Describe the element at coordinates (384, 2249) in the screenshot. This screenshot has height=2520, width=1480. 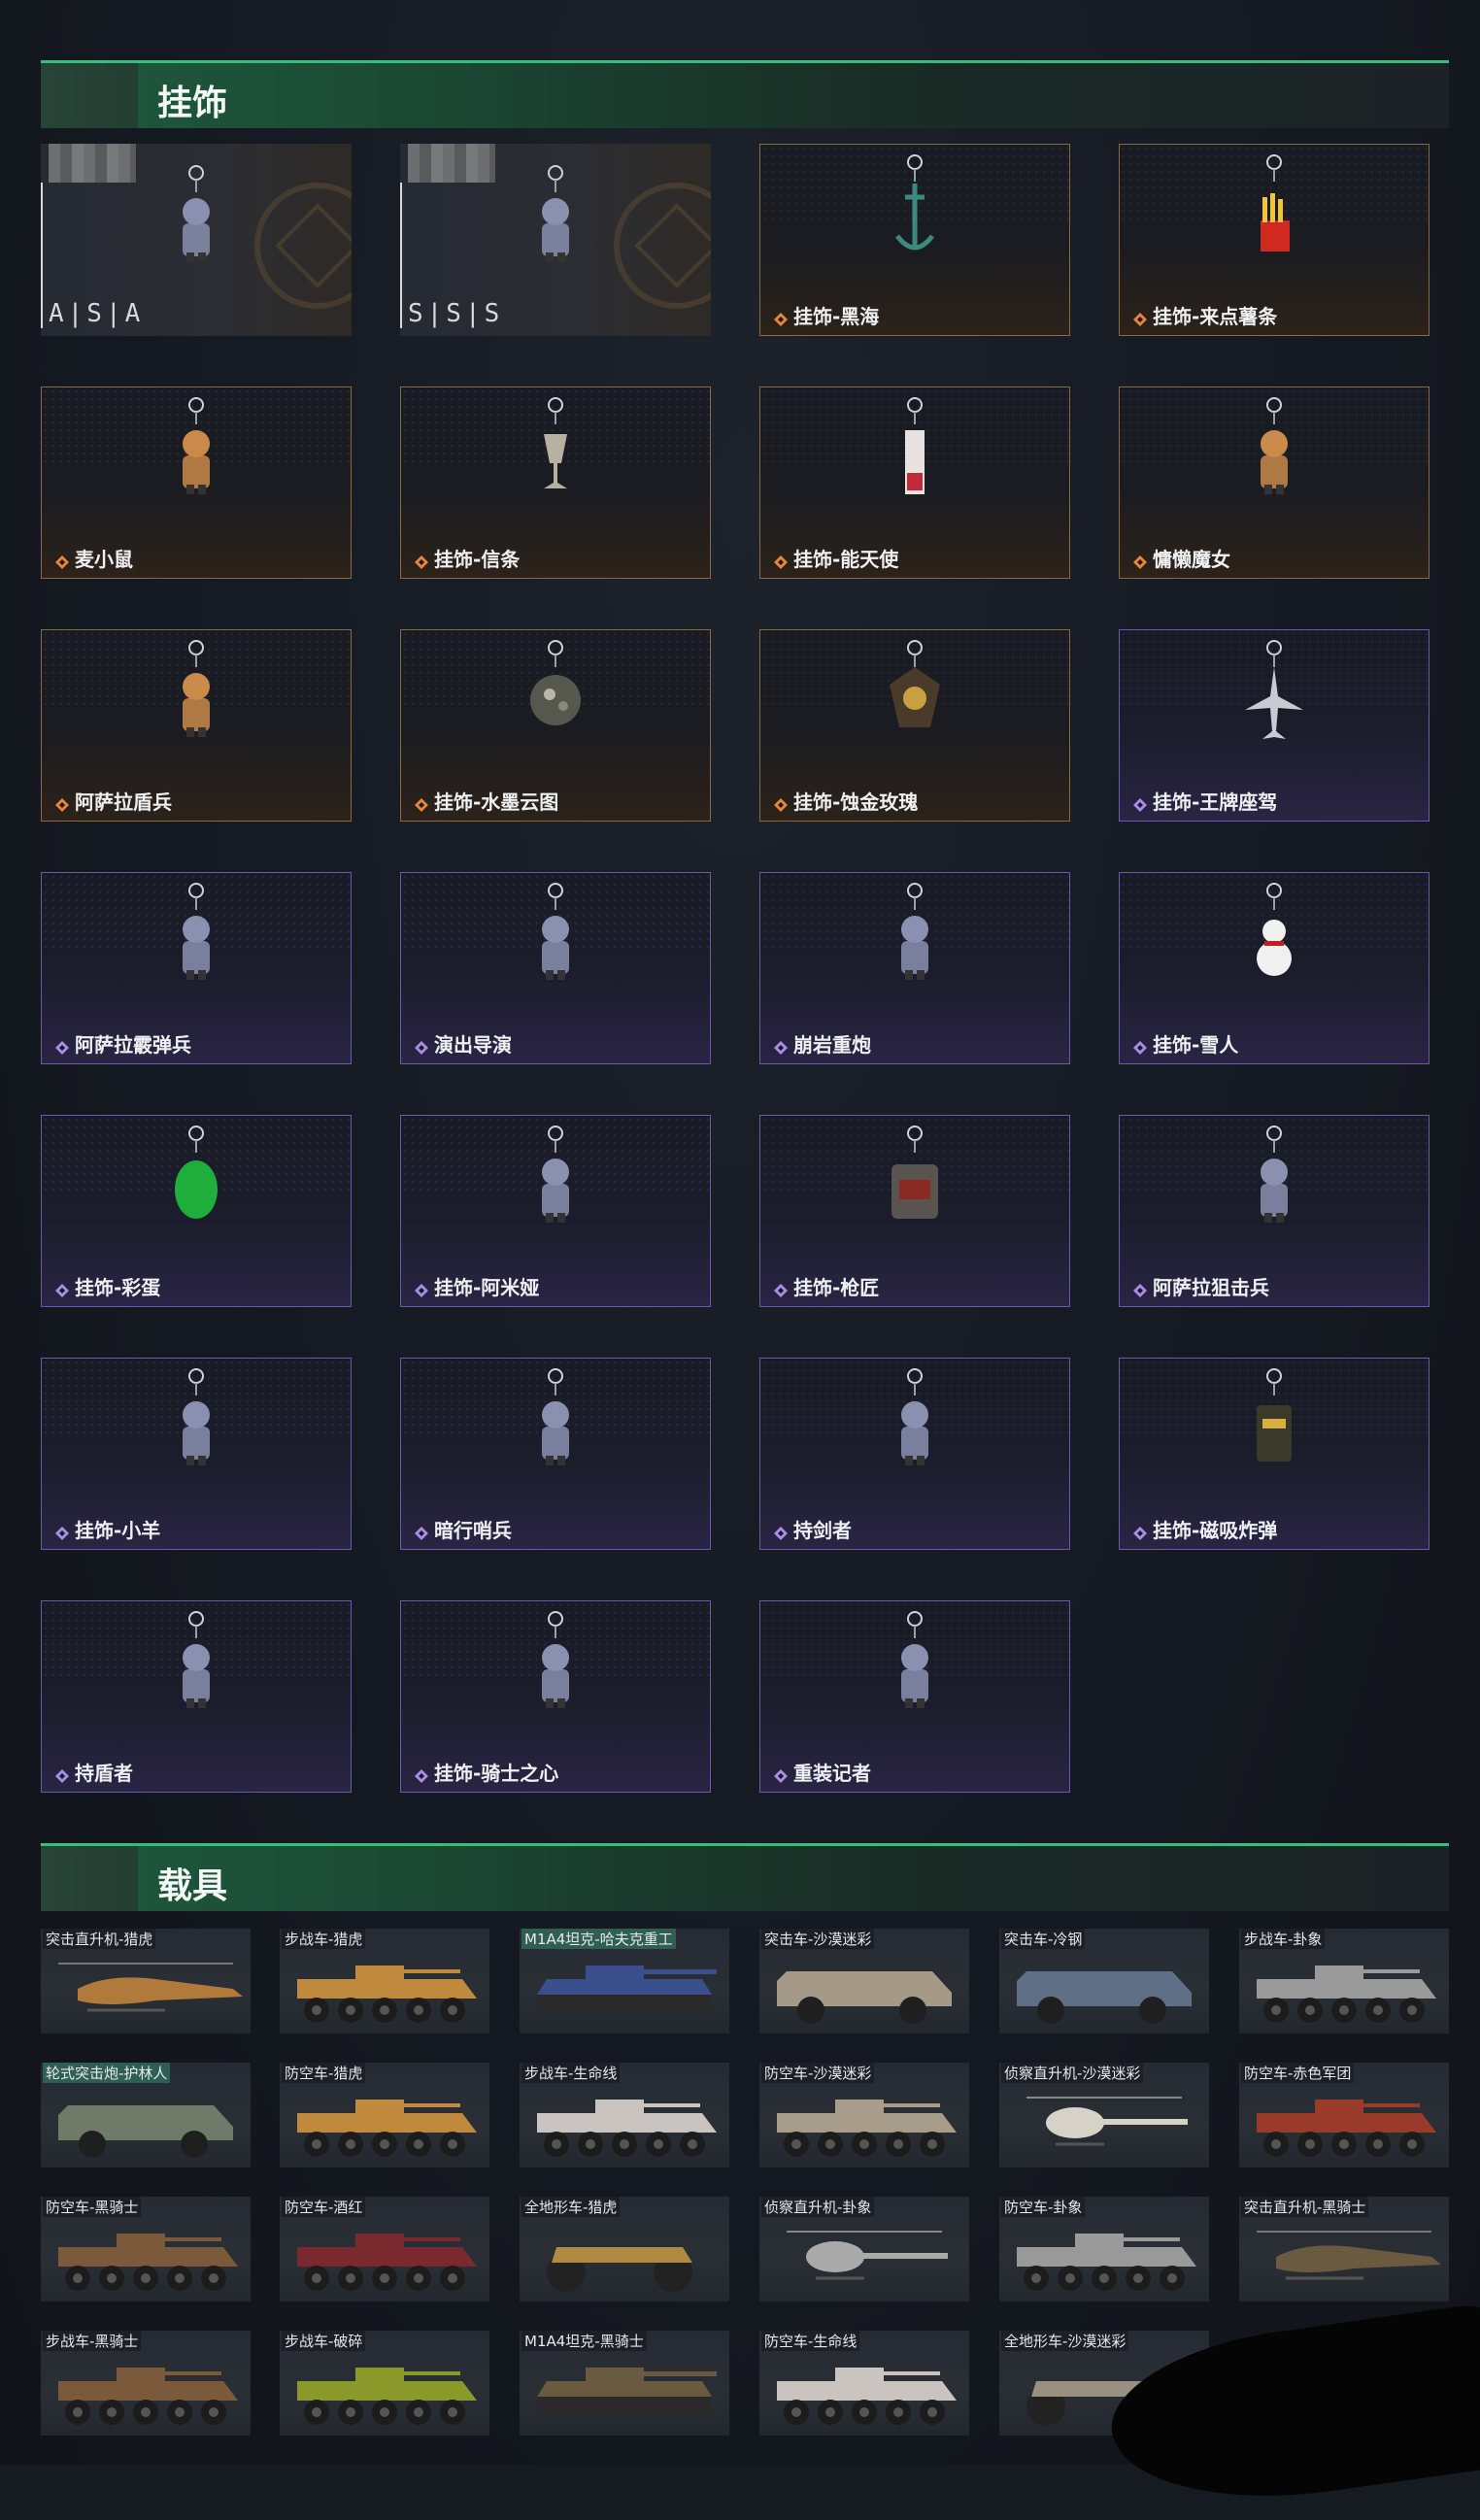
I see `vehicle-card: 防空车-酒红` at that location.